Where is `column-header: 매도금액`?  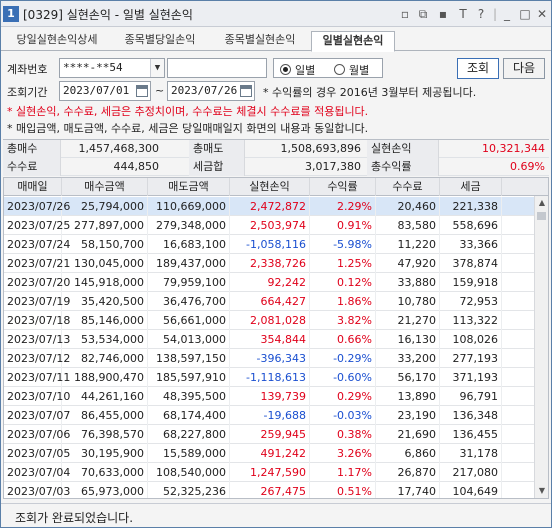
column-header: 매도금액 is located at coordinates (189, 187).